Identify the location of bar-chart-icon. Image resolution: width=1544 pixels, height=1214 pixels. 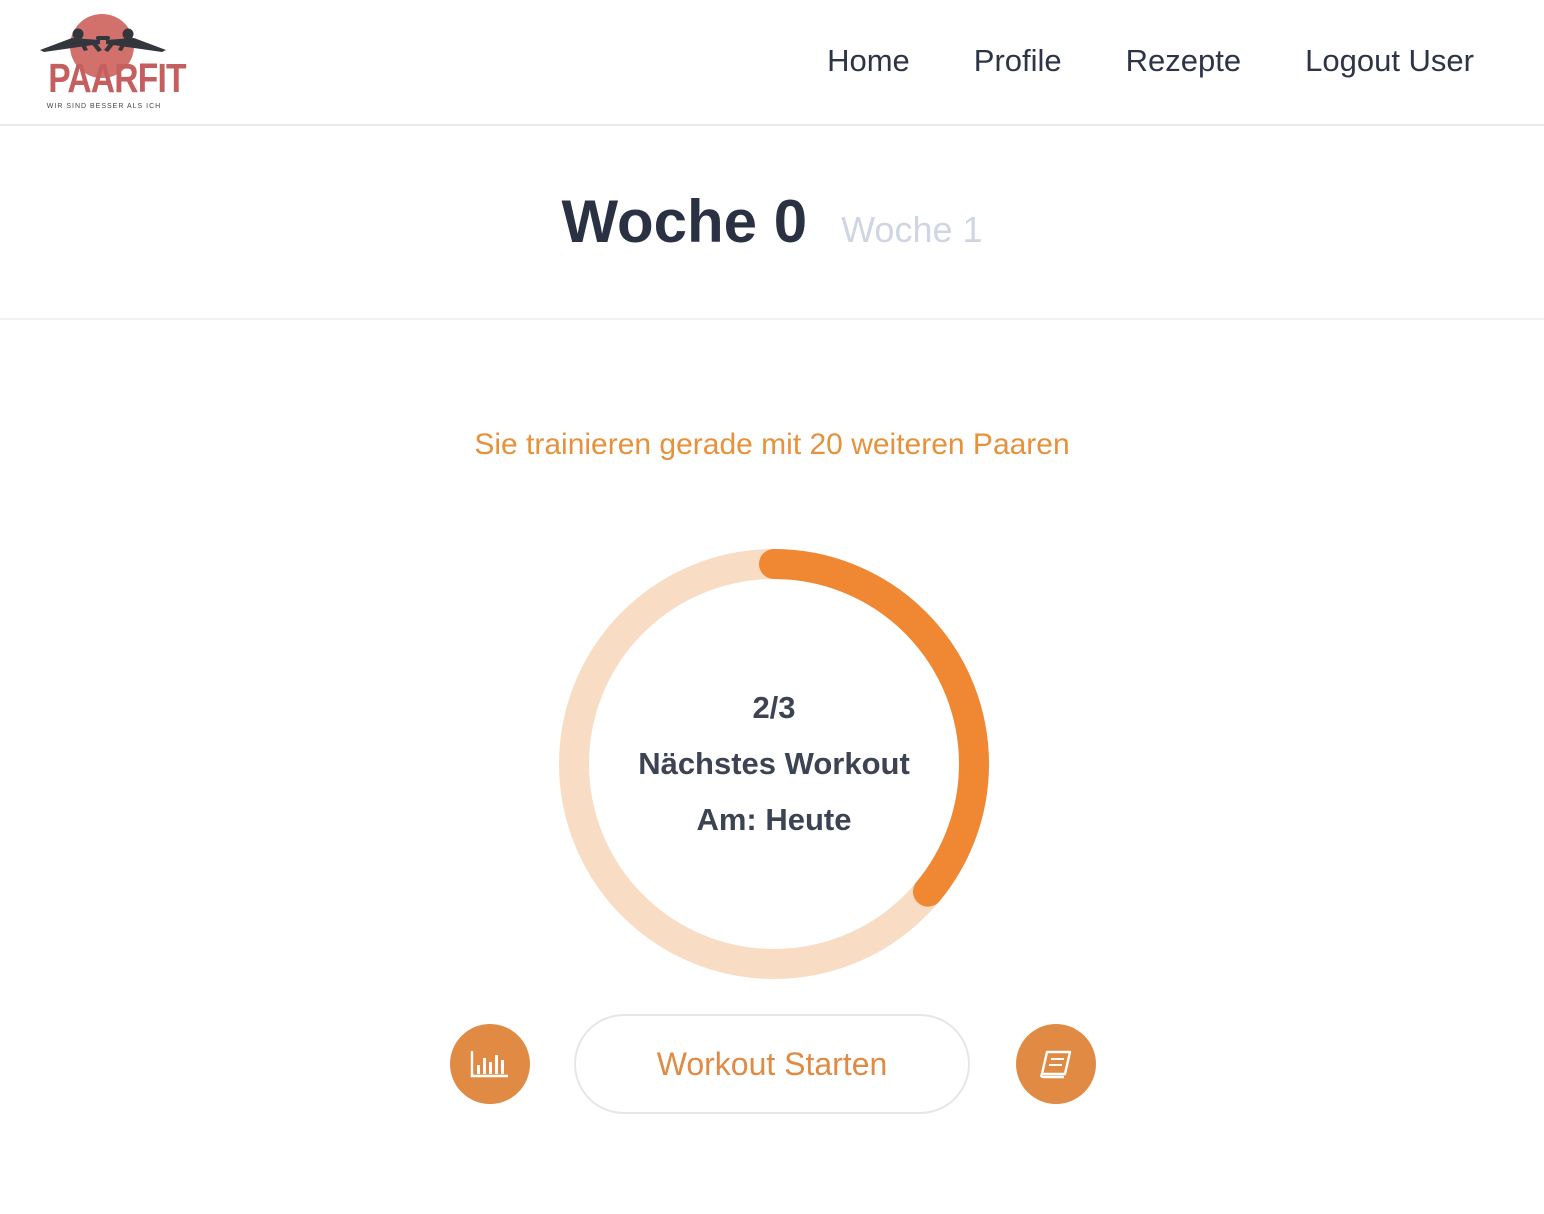
(489, 1064).